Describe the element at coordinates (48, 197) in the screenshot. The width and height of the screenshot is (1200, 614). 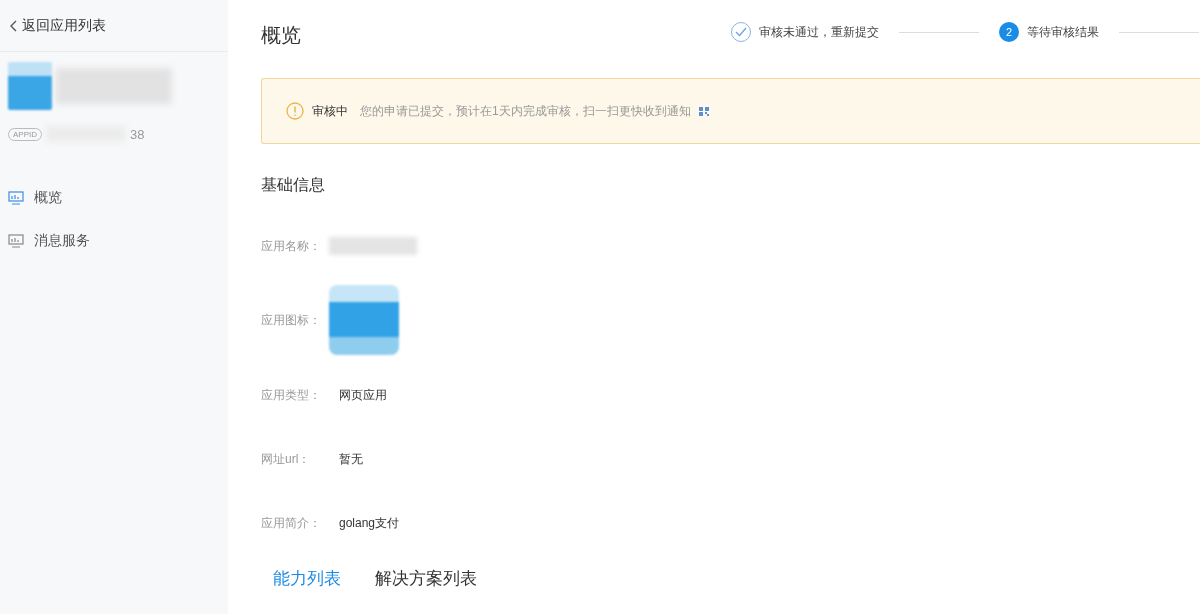
I see `sidebar-item-label: 概览` at that location.